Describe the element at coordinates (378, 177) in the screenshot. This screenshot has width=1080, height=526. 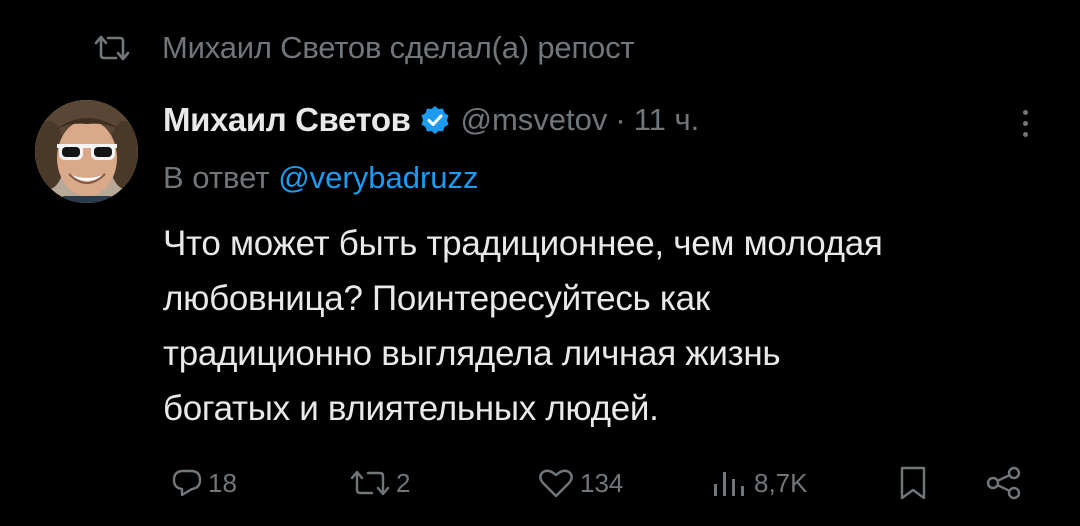
I see `reply-handle-link: @verybadruzz` at that location.